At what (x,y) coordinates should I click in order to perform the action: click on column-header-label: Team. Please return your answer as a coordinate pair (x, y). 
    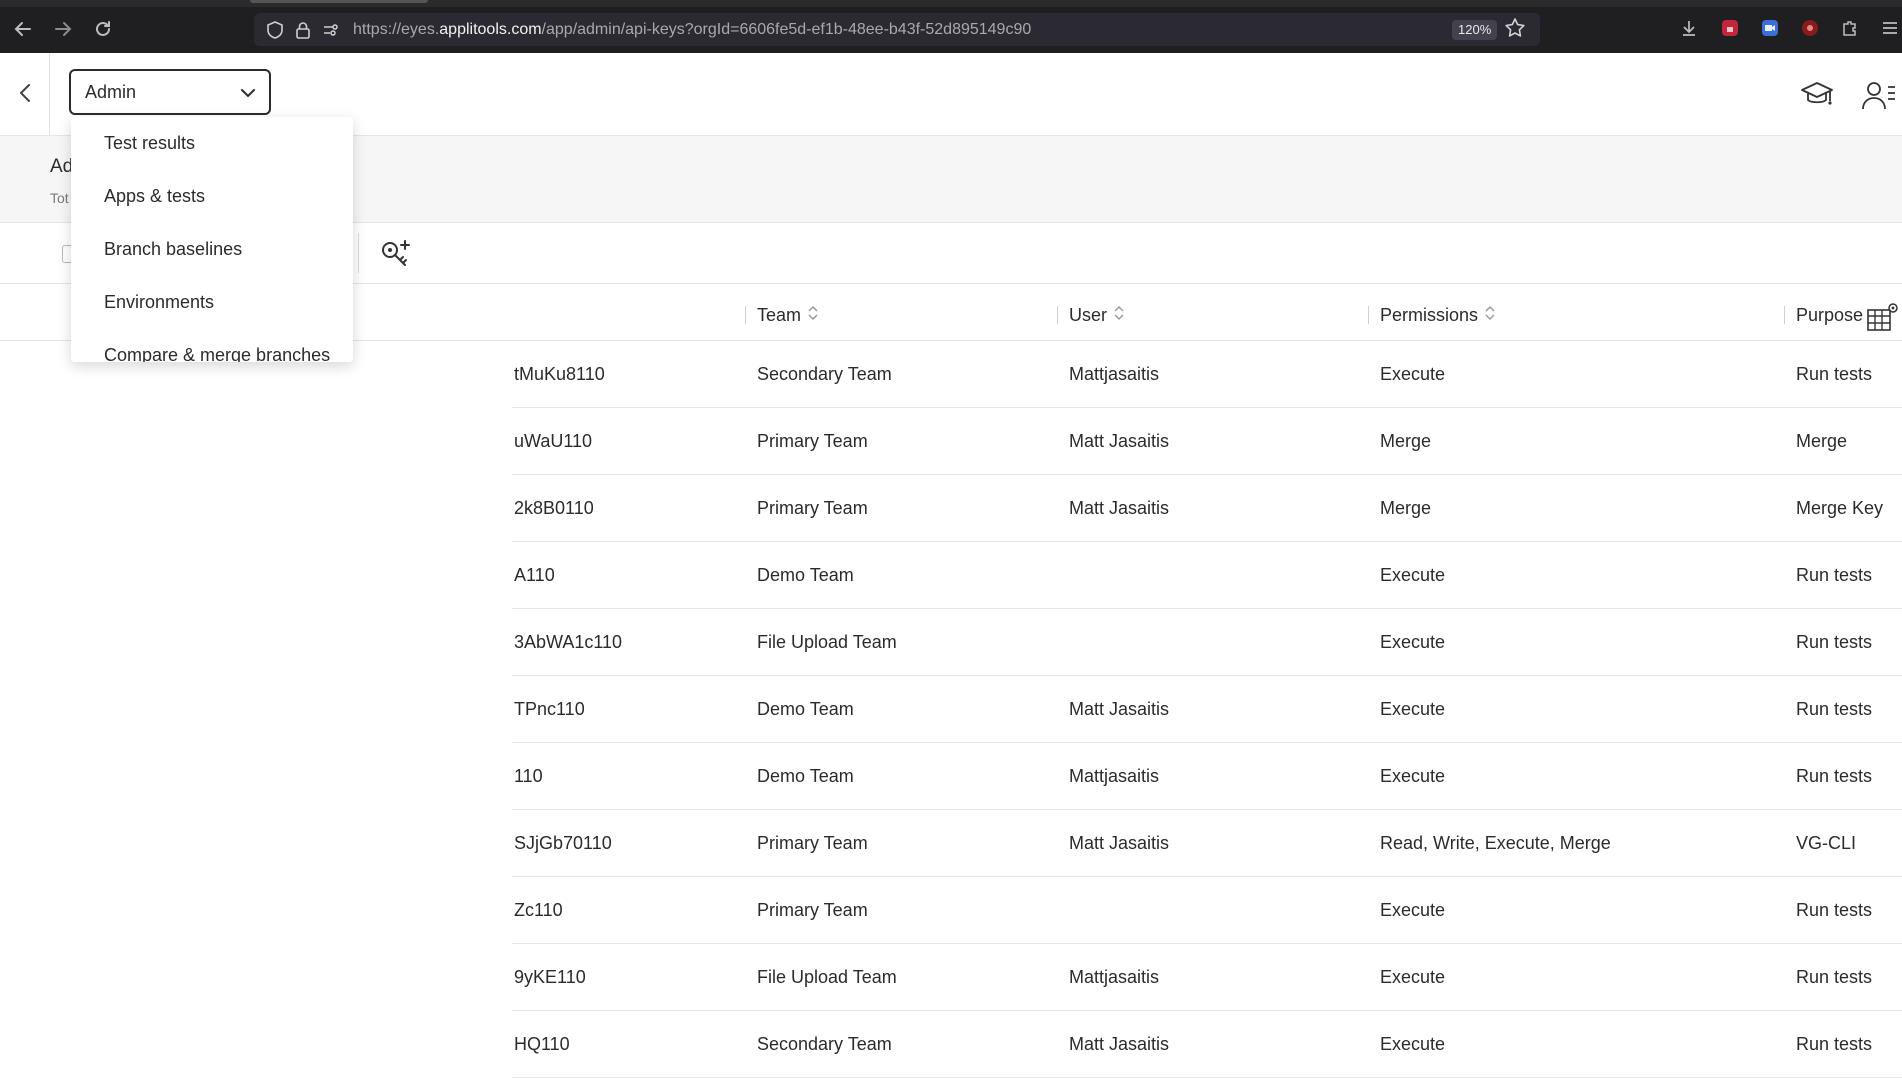
    Looking at the image, I should click on (779, 314).